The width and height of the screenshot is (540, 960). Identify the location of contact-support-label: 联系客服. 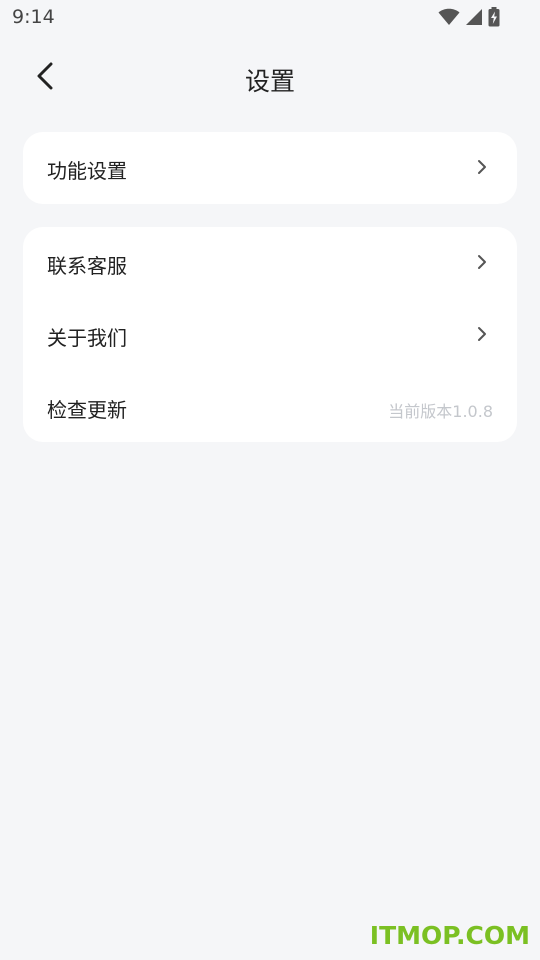
(87, 266).